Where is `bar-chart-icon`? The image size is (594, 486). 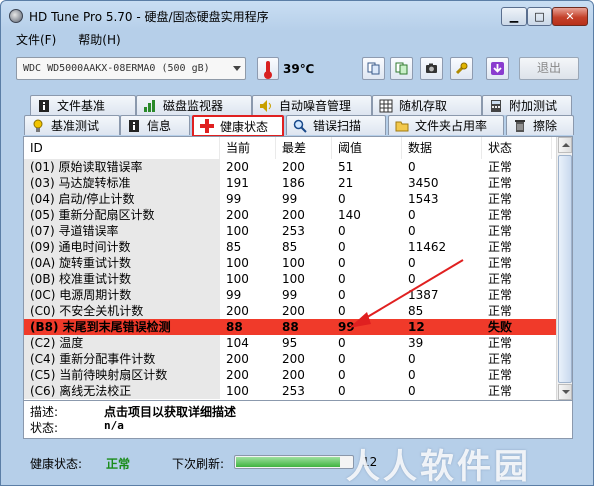
bar-chart-icon is located at coordinates (150, 106).